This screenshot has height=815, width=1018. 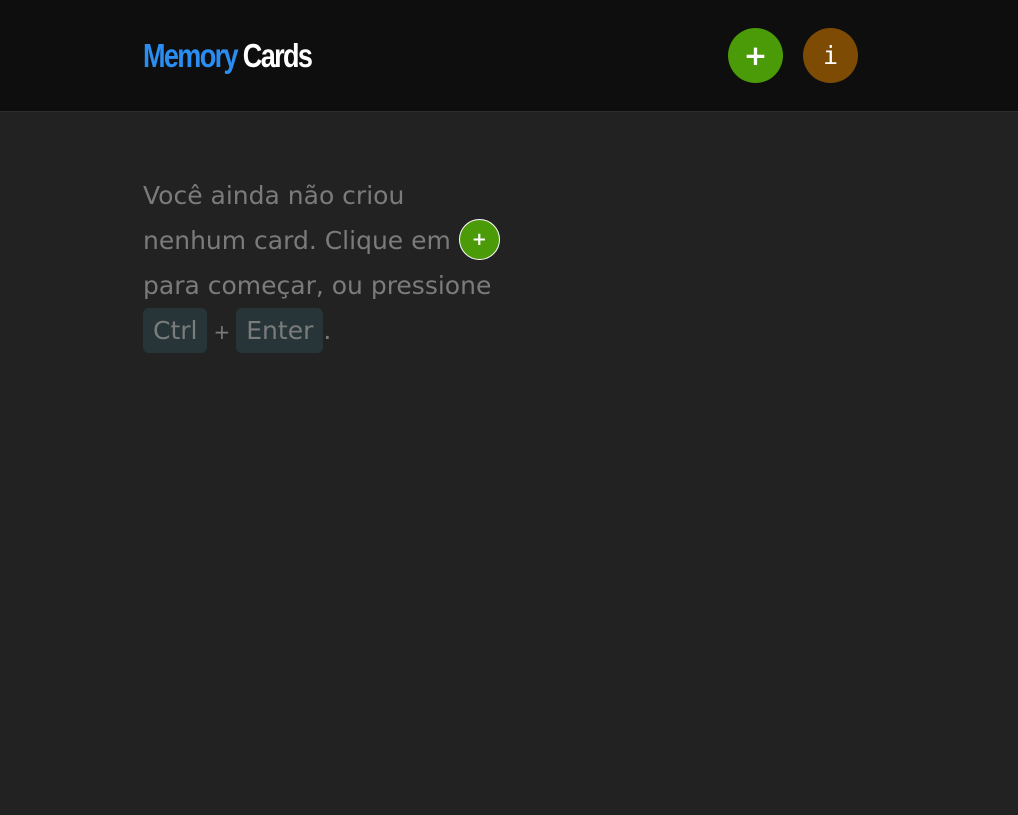 What do you see at coordinates (327, 330) in the screenshot?
I see `empty-text-end: .` at bounding box center [327, 330].